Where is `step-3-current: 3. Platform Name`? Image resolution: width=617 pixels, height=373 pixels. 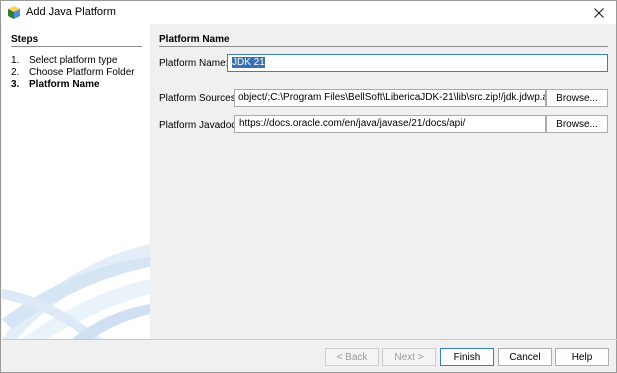
step-3-current: 3. Platform Name is located at coordinates (55, 84).